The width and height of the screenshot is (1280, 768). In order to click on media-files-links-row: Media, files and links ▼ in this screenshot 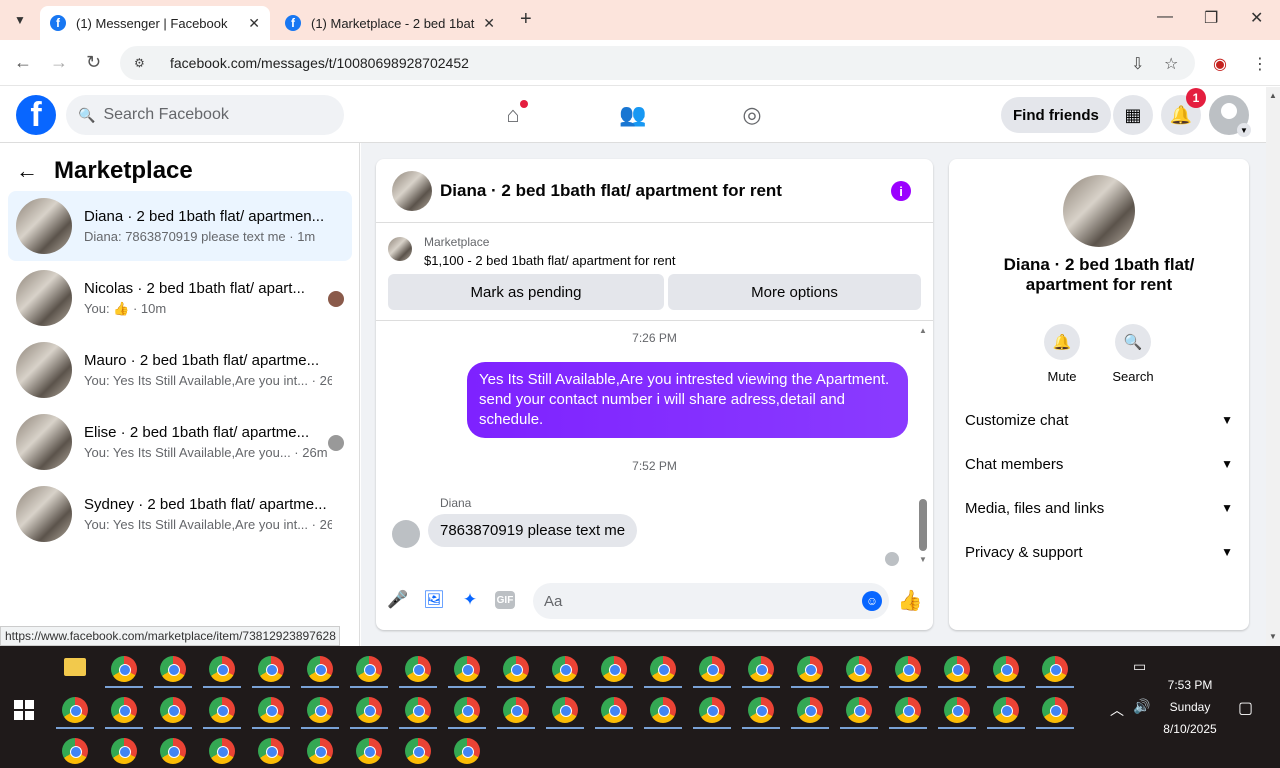, I will do `click(1099, 508)`.